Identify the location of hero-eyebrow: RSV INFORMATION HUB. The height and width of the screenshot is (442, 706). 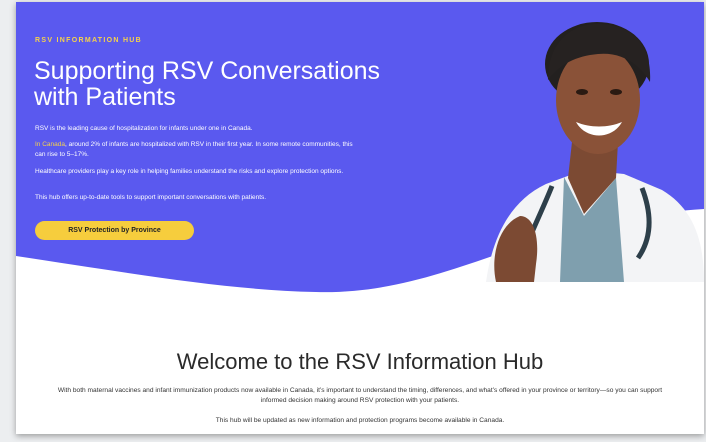
(89, 40).